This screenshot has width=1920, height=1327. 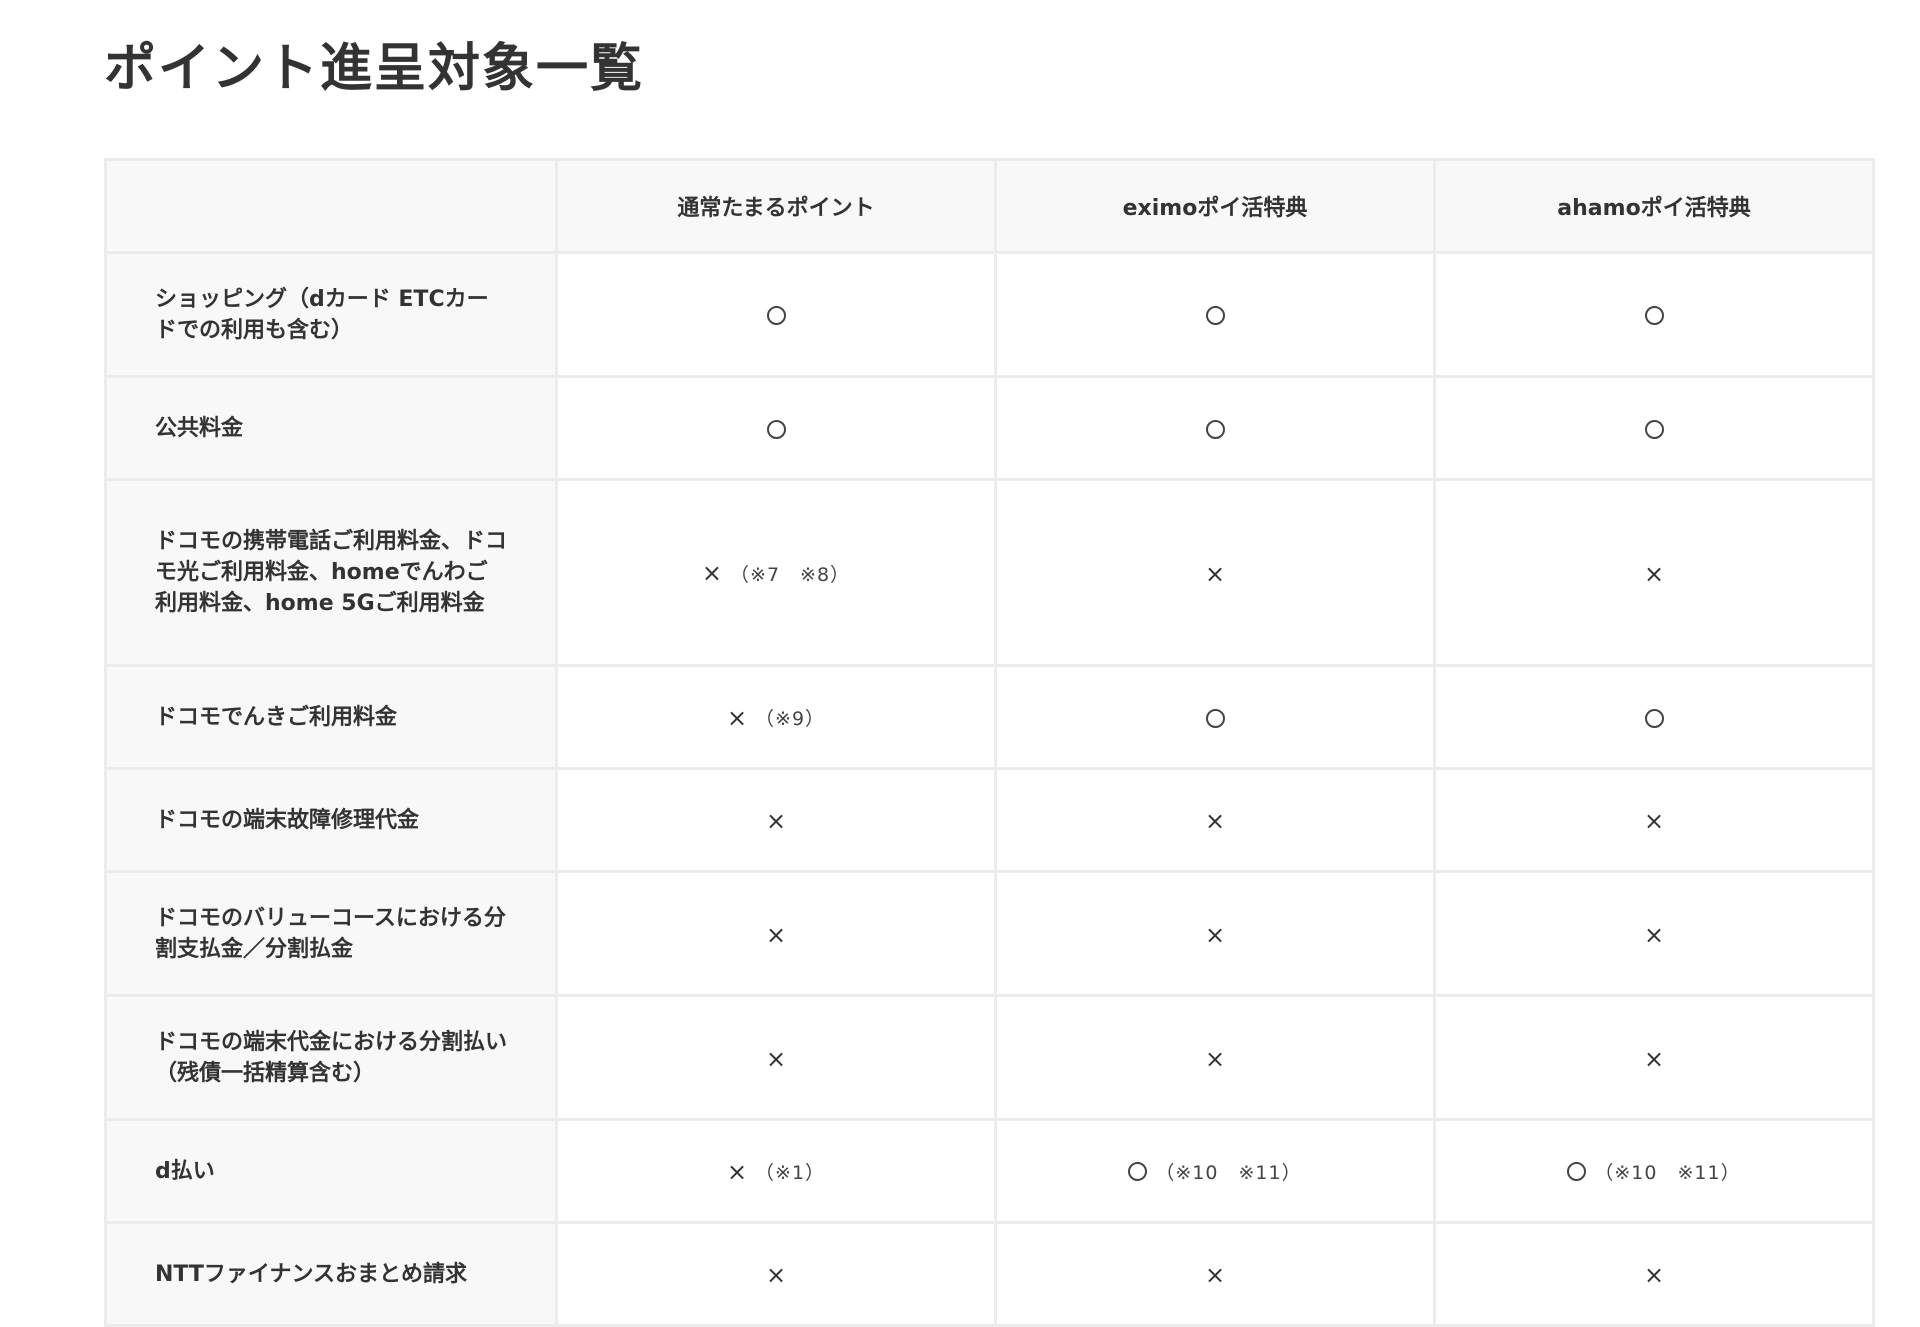 What do you see at coordinates (790, 1173) in the screenshot?
I see `cell-note: （※1）` at bounding box center [790, 1173].